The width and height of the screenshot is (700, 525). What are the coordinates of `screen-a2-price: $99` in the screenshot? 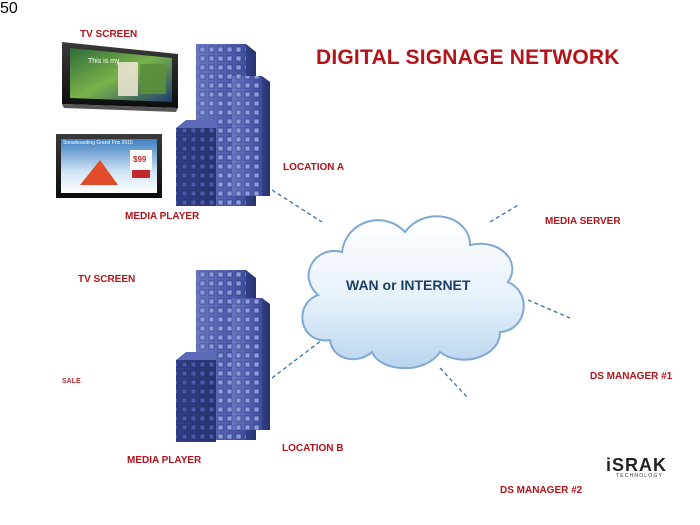 It's located at (140, 159).